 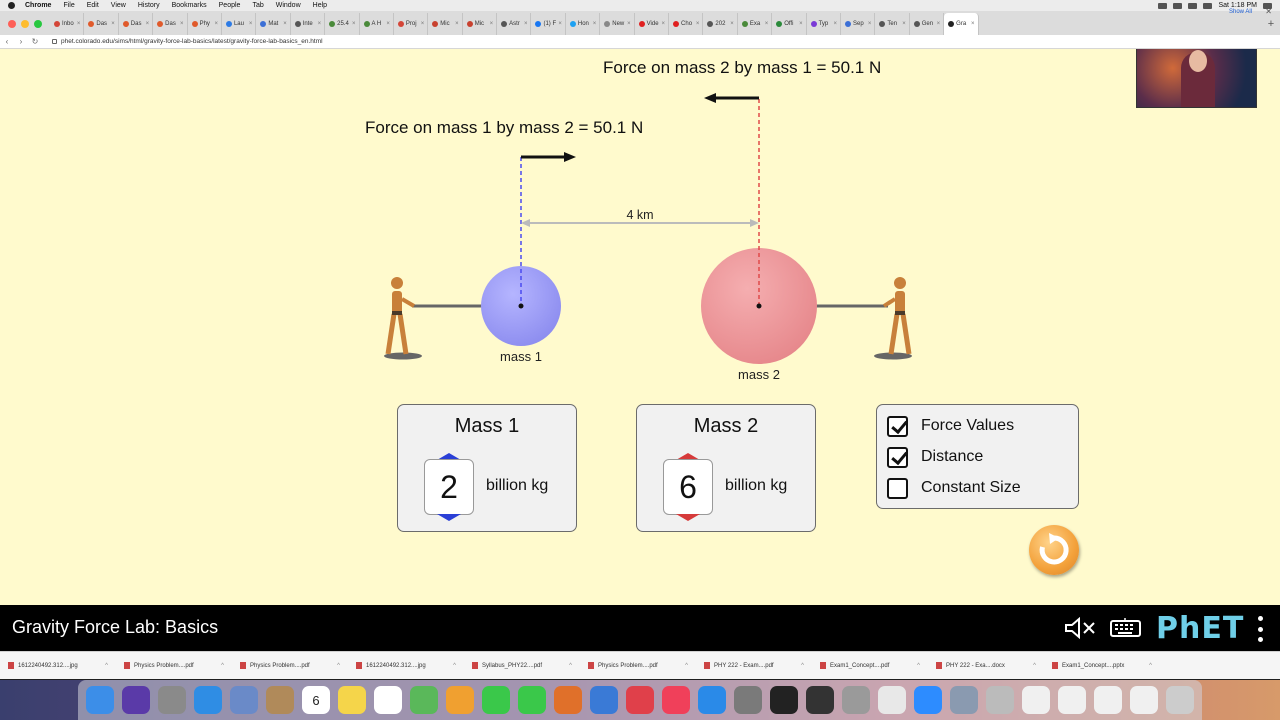 I want to click on new-tab-button: +, so click(x=1271, y=24).